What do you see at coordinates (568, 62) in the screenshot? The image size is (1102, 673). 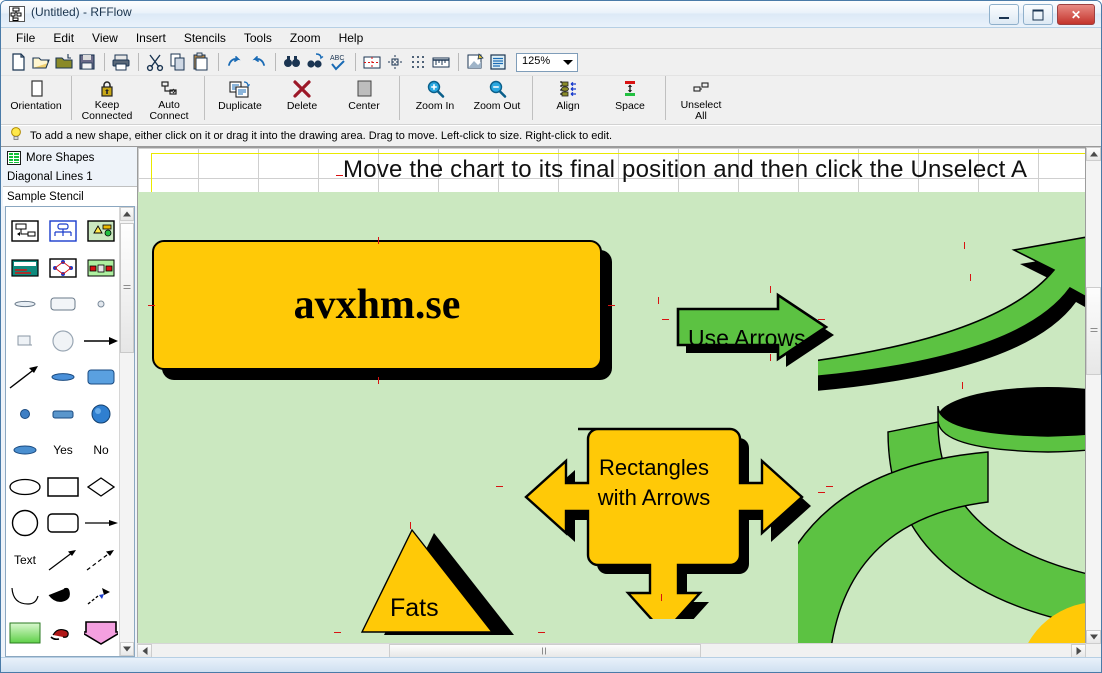 I see `chevron-down-icon` at bounding box center [568, 62].